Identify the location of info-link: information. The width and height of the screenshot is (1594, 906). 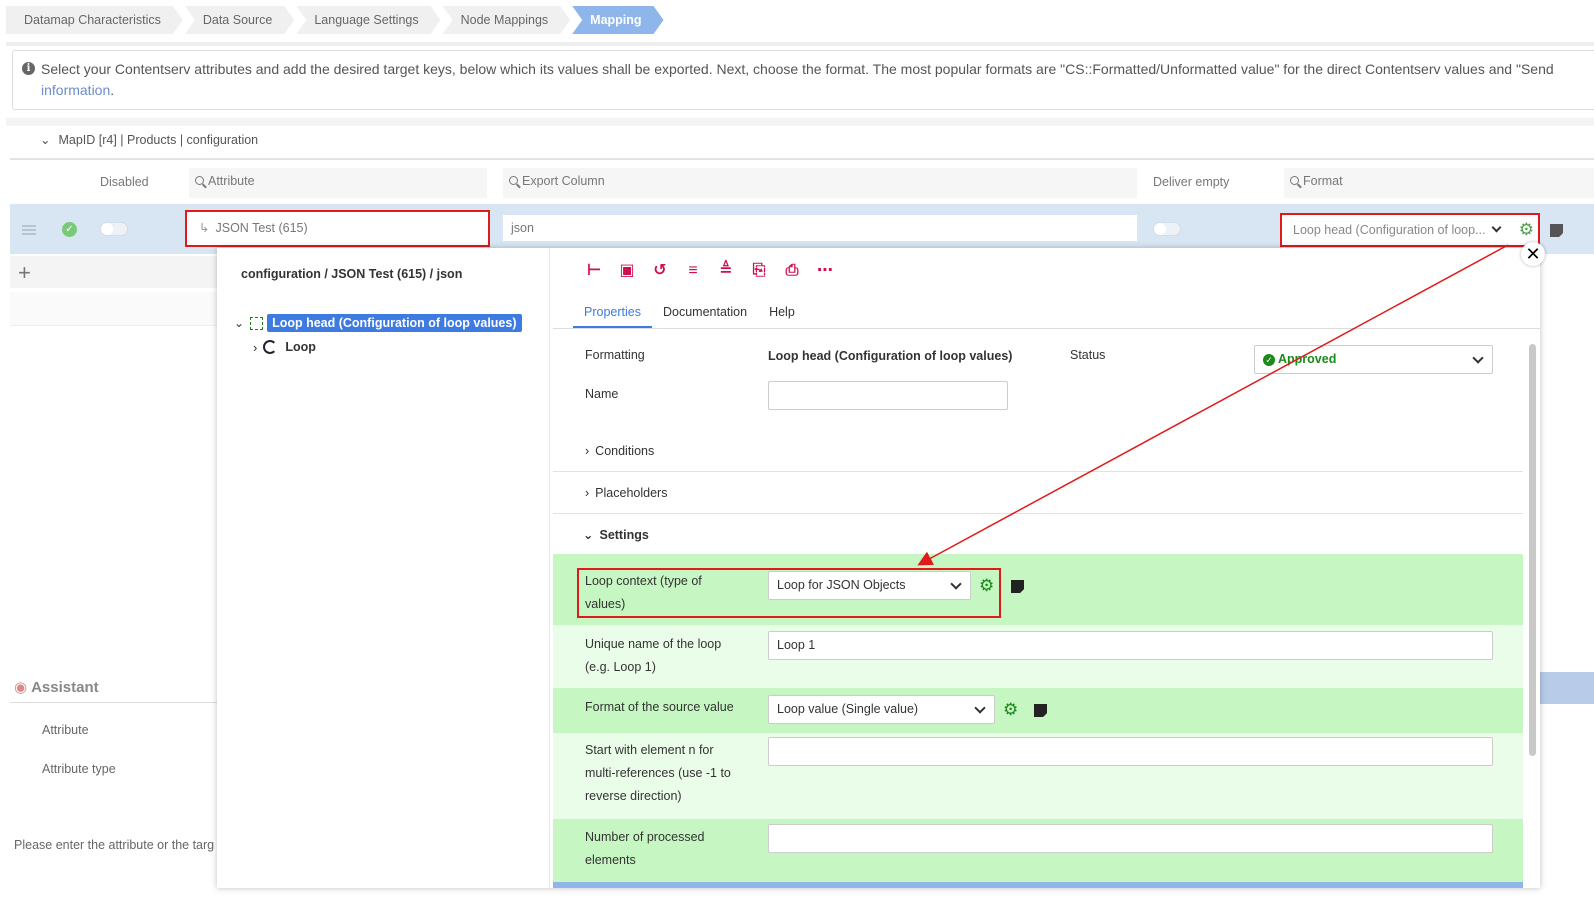
(75, 90).